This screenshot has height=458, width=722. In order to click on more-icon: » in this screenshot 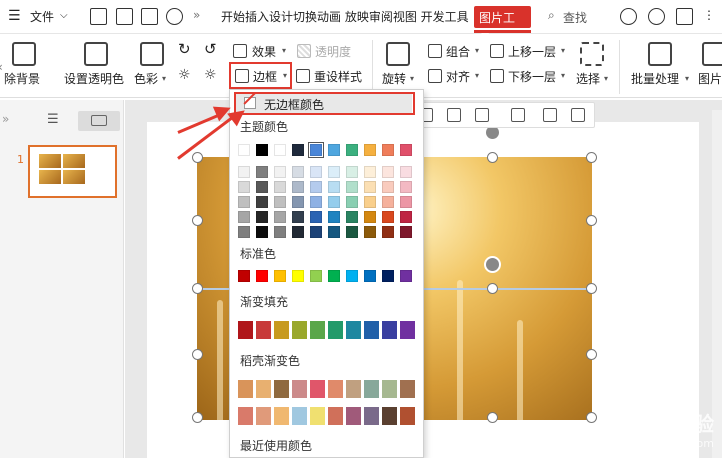, I will do `click(196, 15)`.